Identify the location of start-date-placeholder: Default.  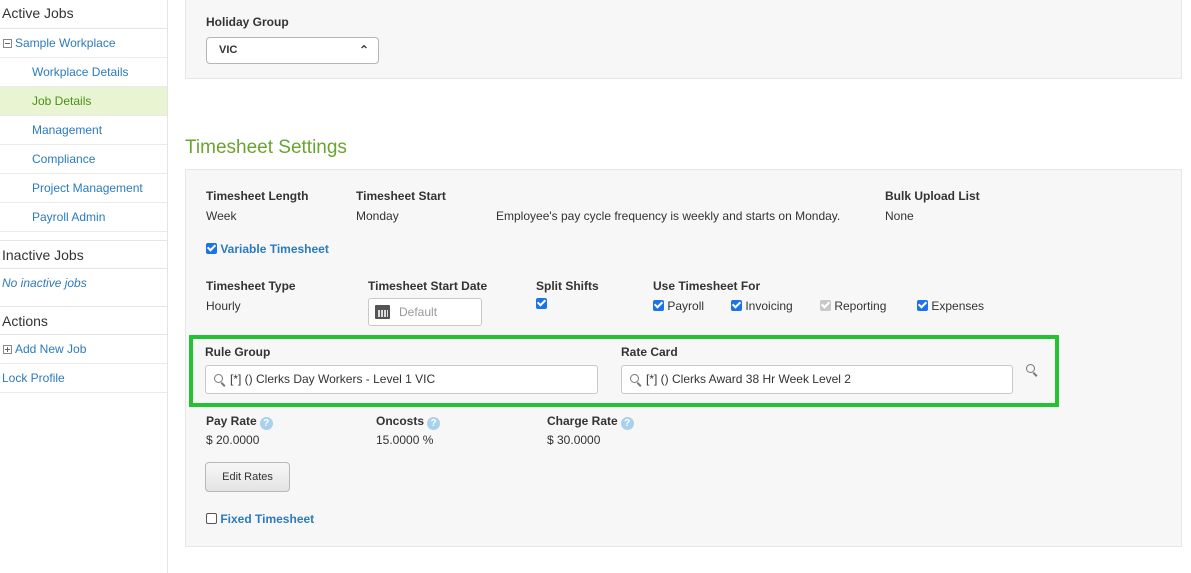
(418, 312).